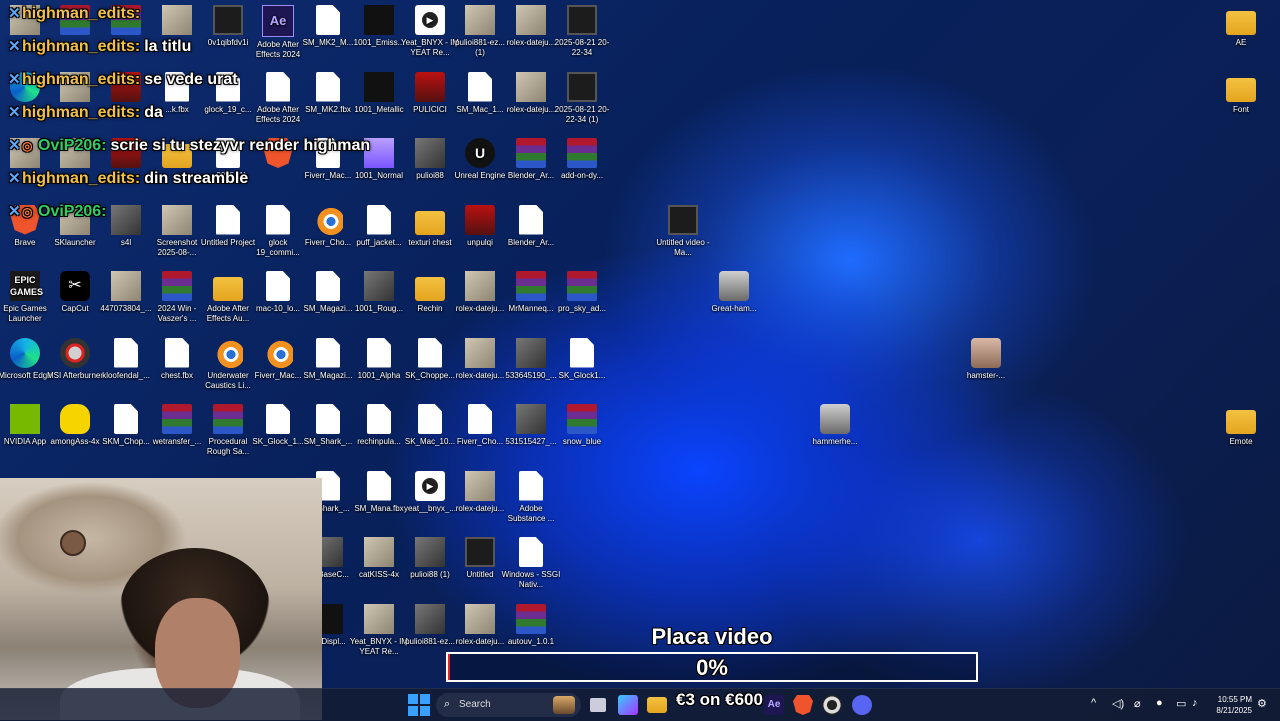  I want to click on search-highlight-image, so click(564, 705).